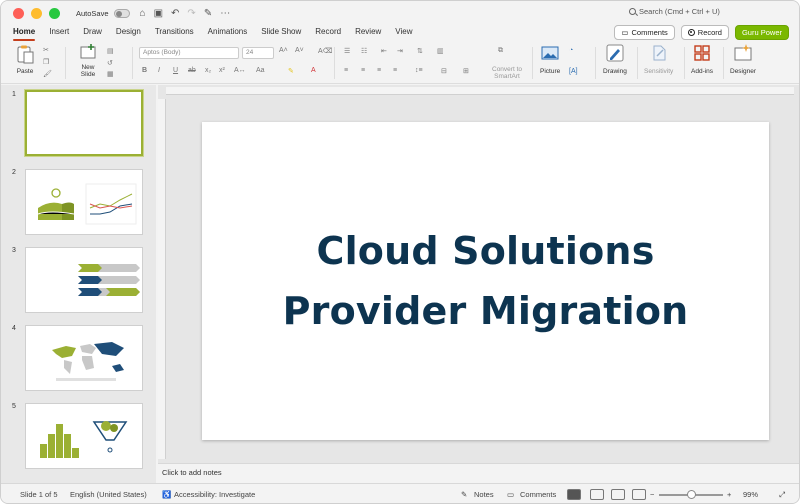 The width and height of the screenshot is (800, 504). I want to click on comments-label: Comments, so click(649, 32).